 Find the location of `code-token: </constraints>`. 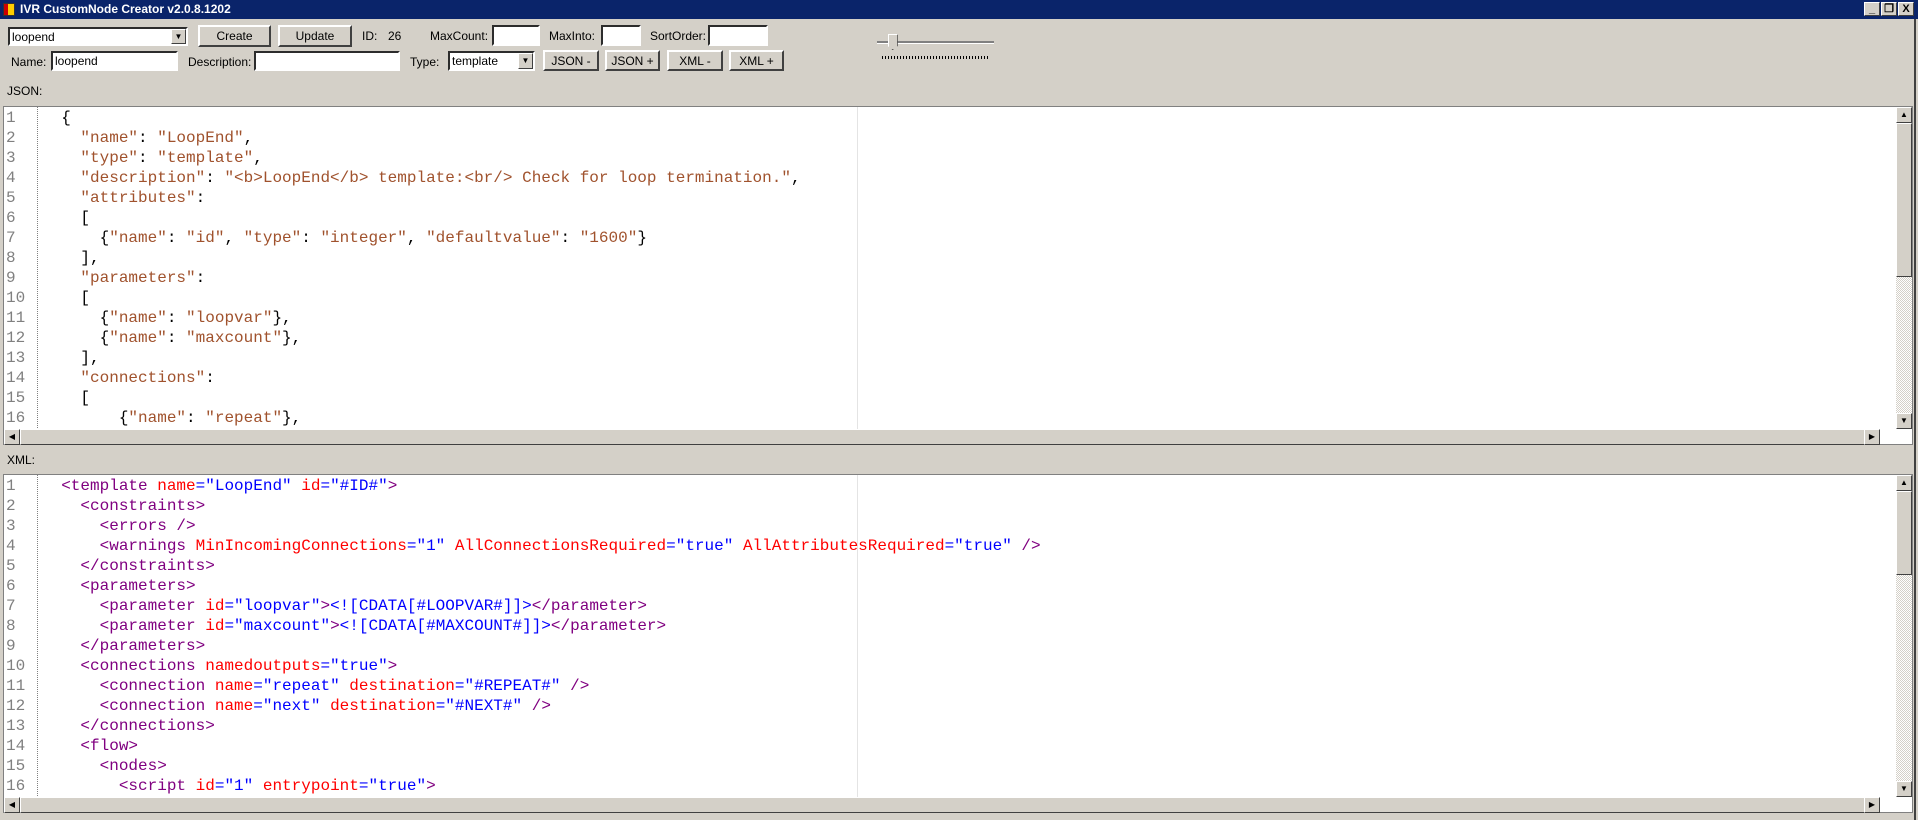

code-token: </constraints> is located at coordinates (128, 566).